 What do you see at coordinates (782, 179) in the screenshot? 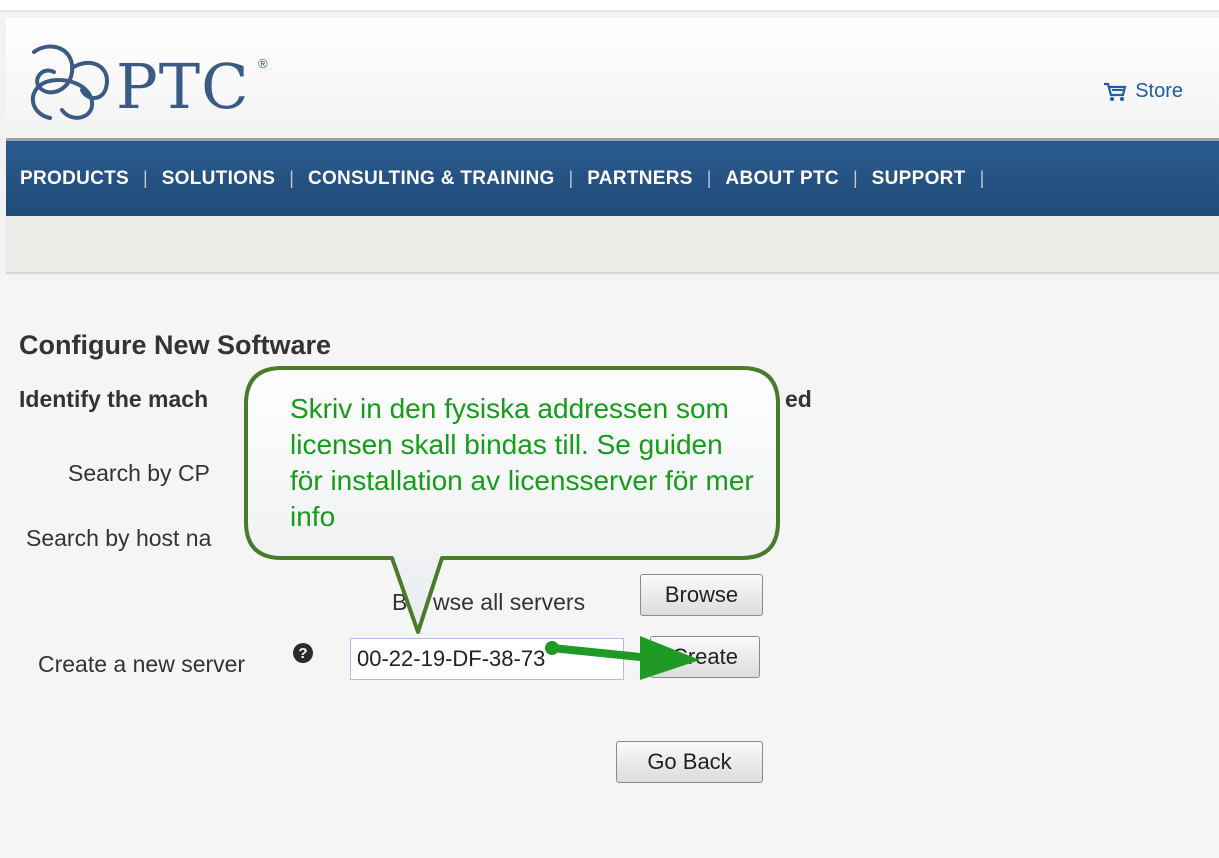
I see `nav-item-about-ptc: ABOUT PTC` at bounding box center [782, 179].